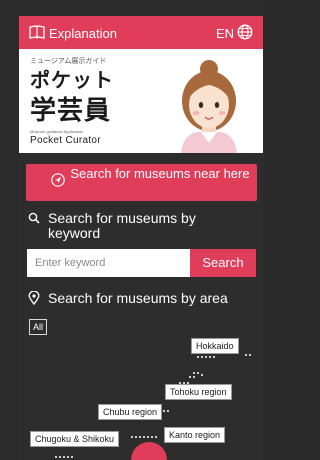 The width and height of the screenshot is (320, 460). Describe the element at coordinates (138, 298) in the screenshot. I see `area-search-title: Search for museums by area` at that location.